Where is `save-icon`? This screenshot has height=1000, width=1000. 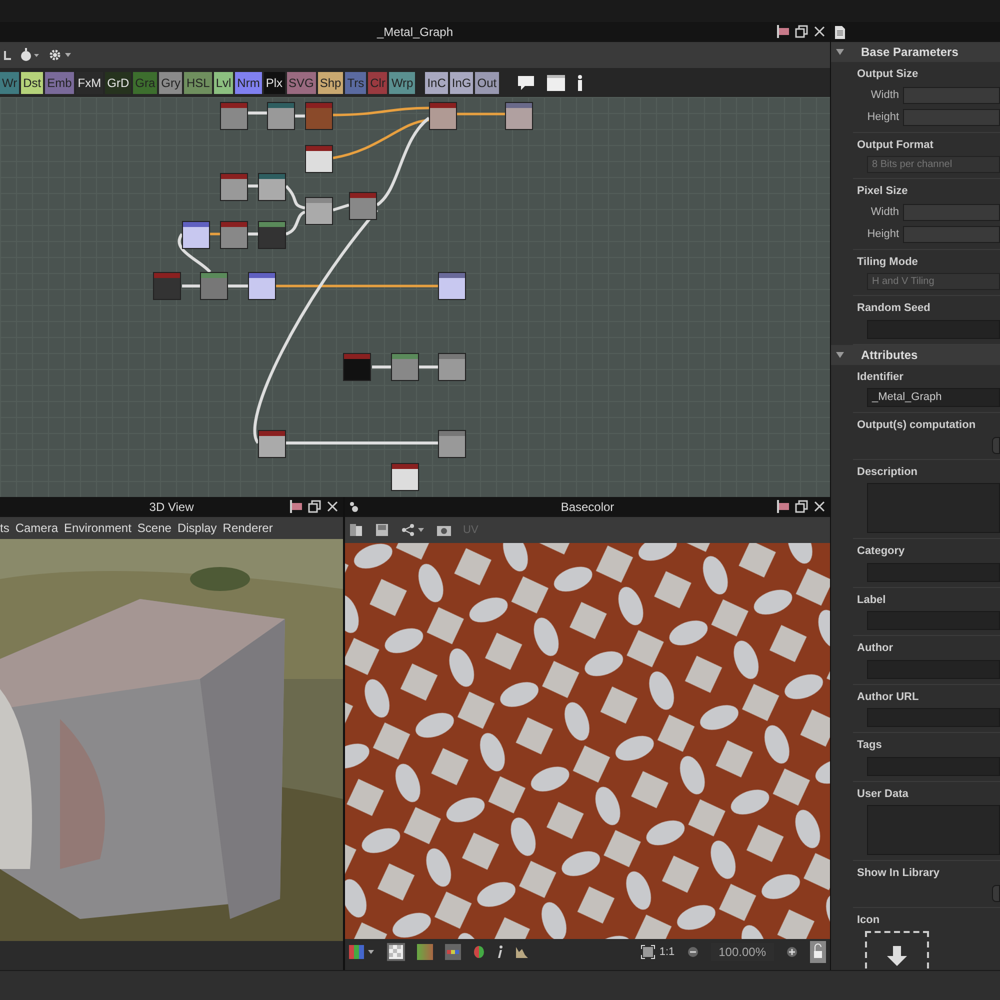
save-icon is located at coordinates (382, 530).